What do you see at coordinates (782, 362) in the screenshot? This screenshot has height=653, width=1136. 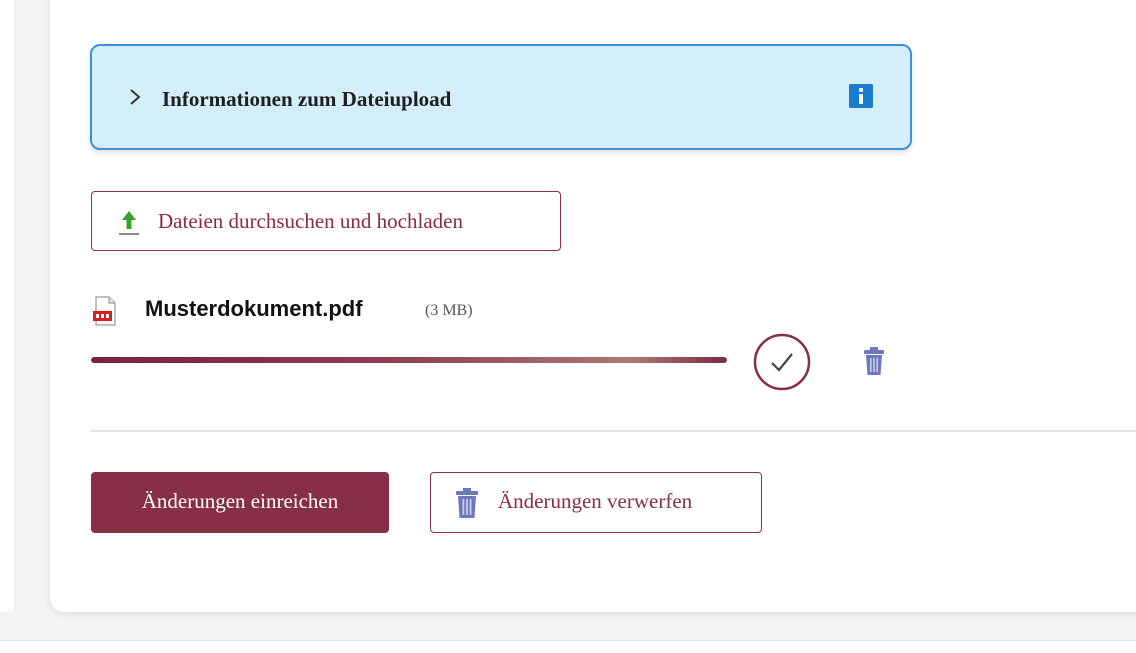 I see `check-circle-icon` at bounding box center [782, 362].